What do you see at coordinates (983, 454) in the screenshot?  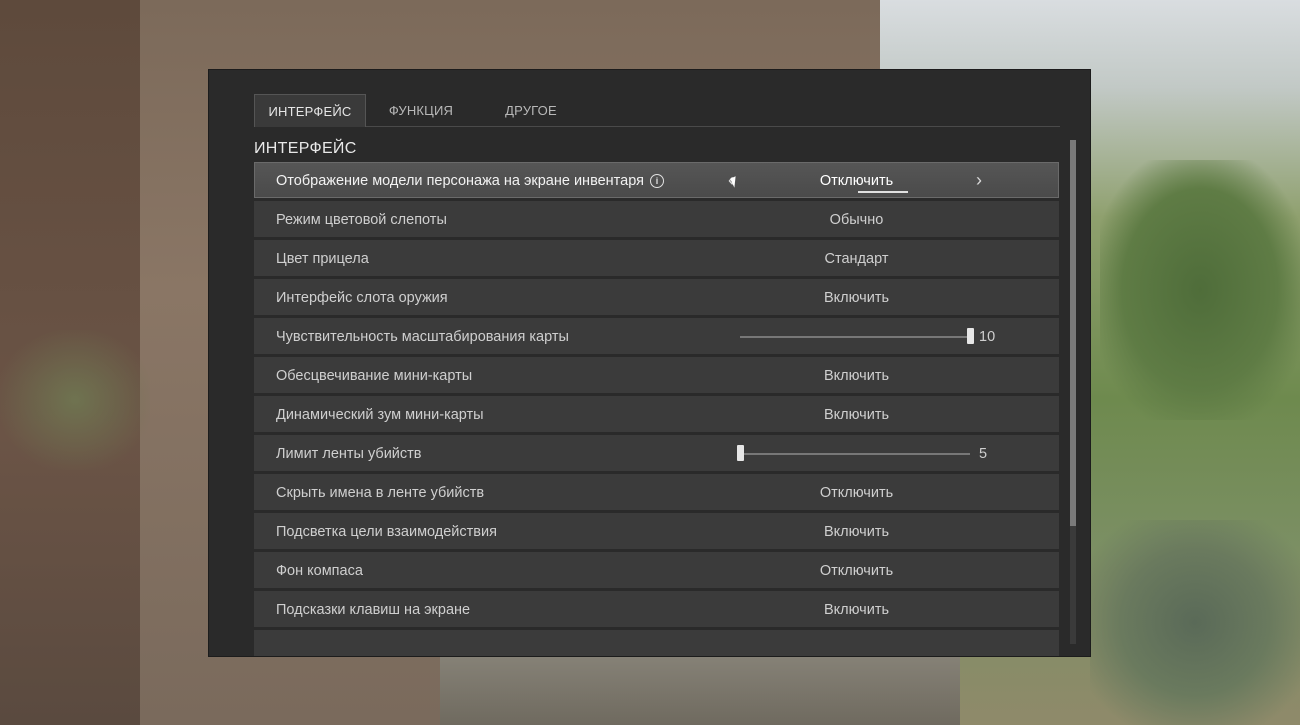 I see `slider-value: 5` at bounding box center [983, 454].